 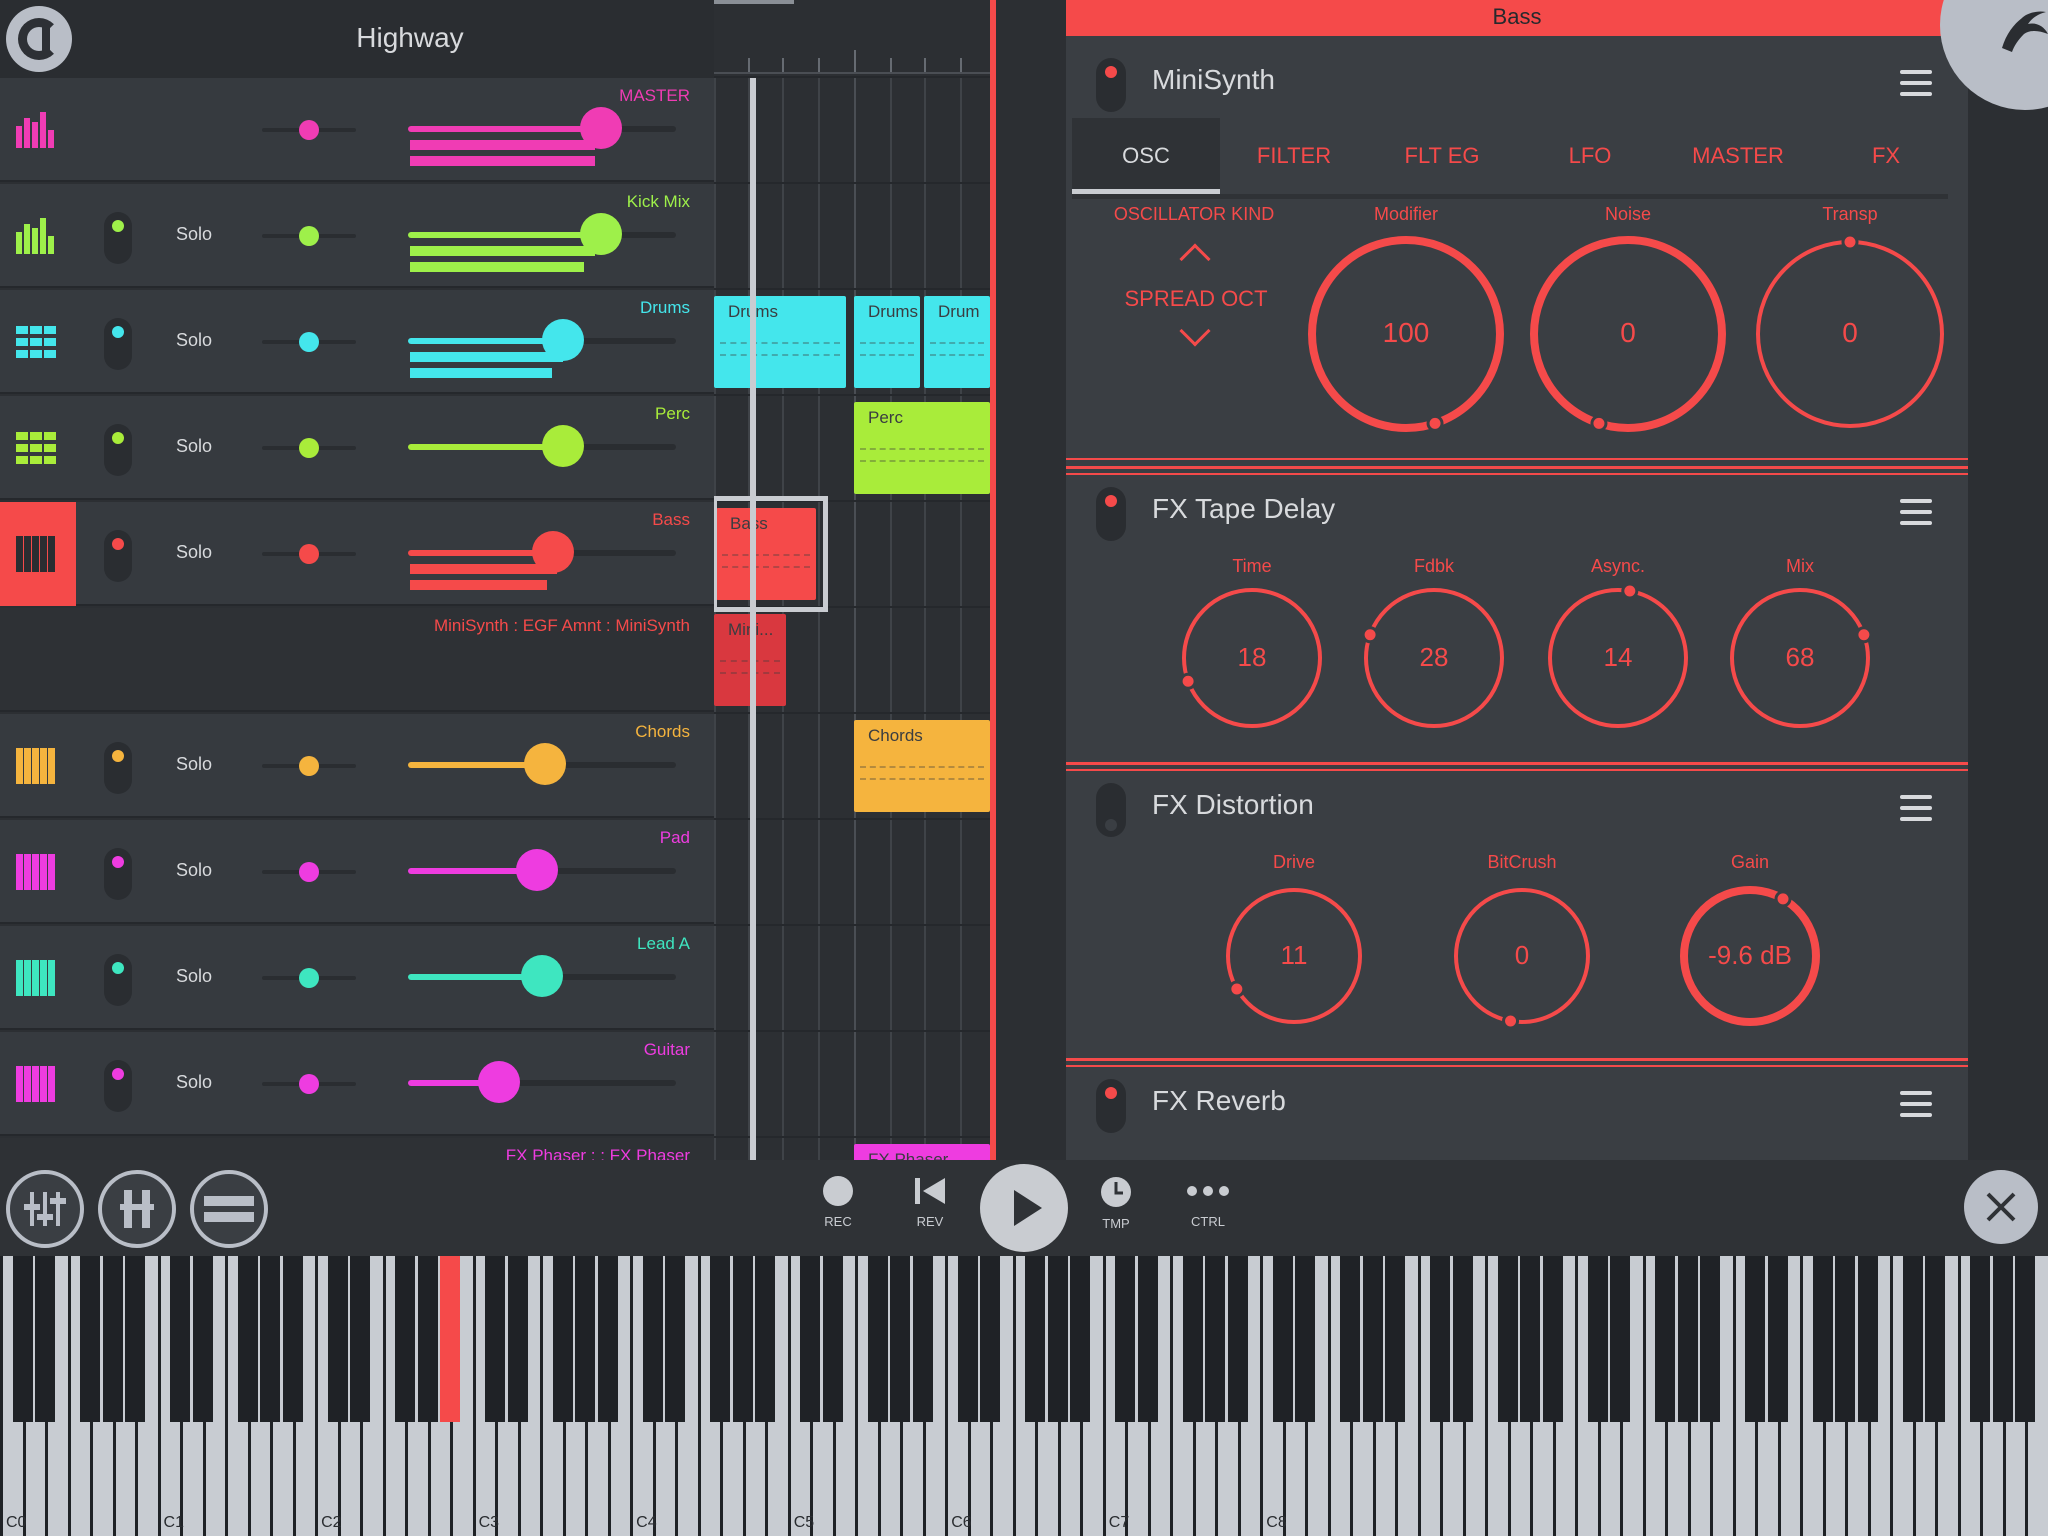 I want to click on tab-lfo: LFO, so click(x=1590, y=156).